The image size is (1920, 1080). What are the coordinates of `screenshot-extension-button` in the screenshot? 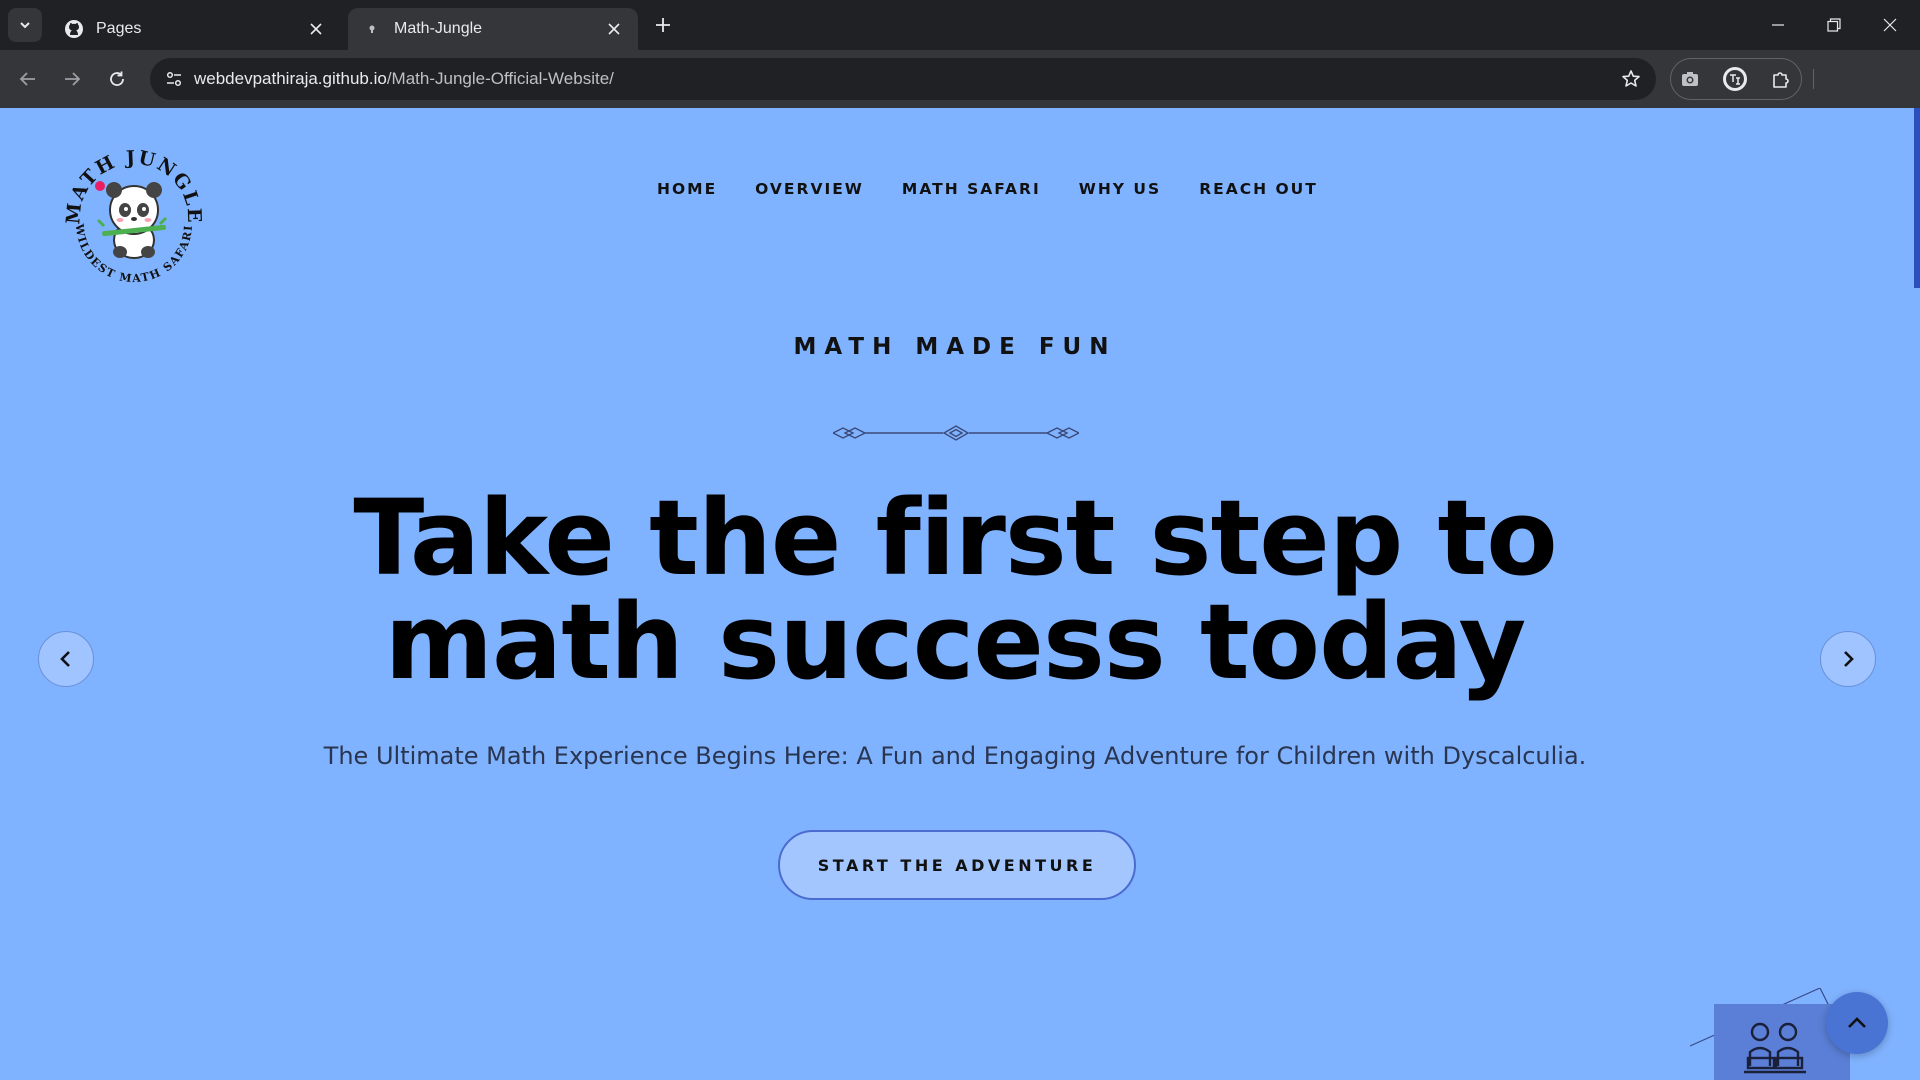 It's located at (1690, 79).